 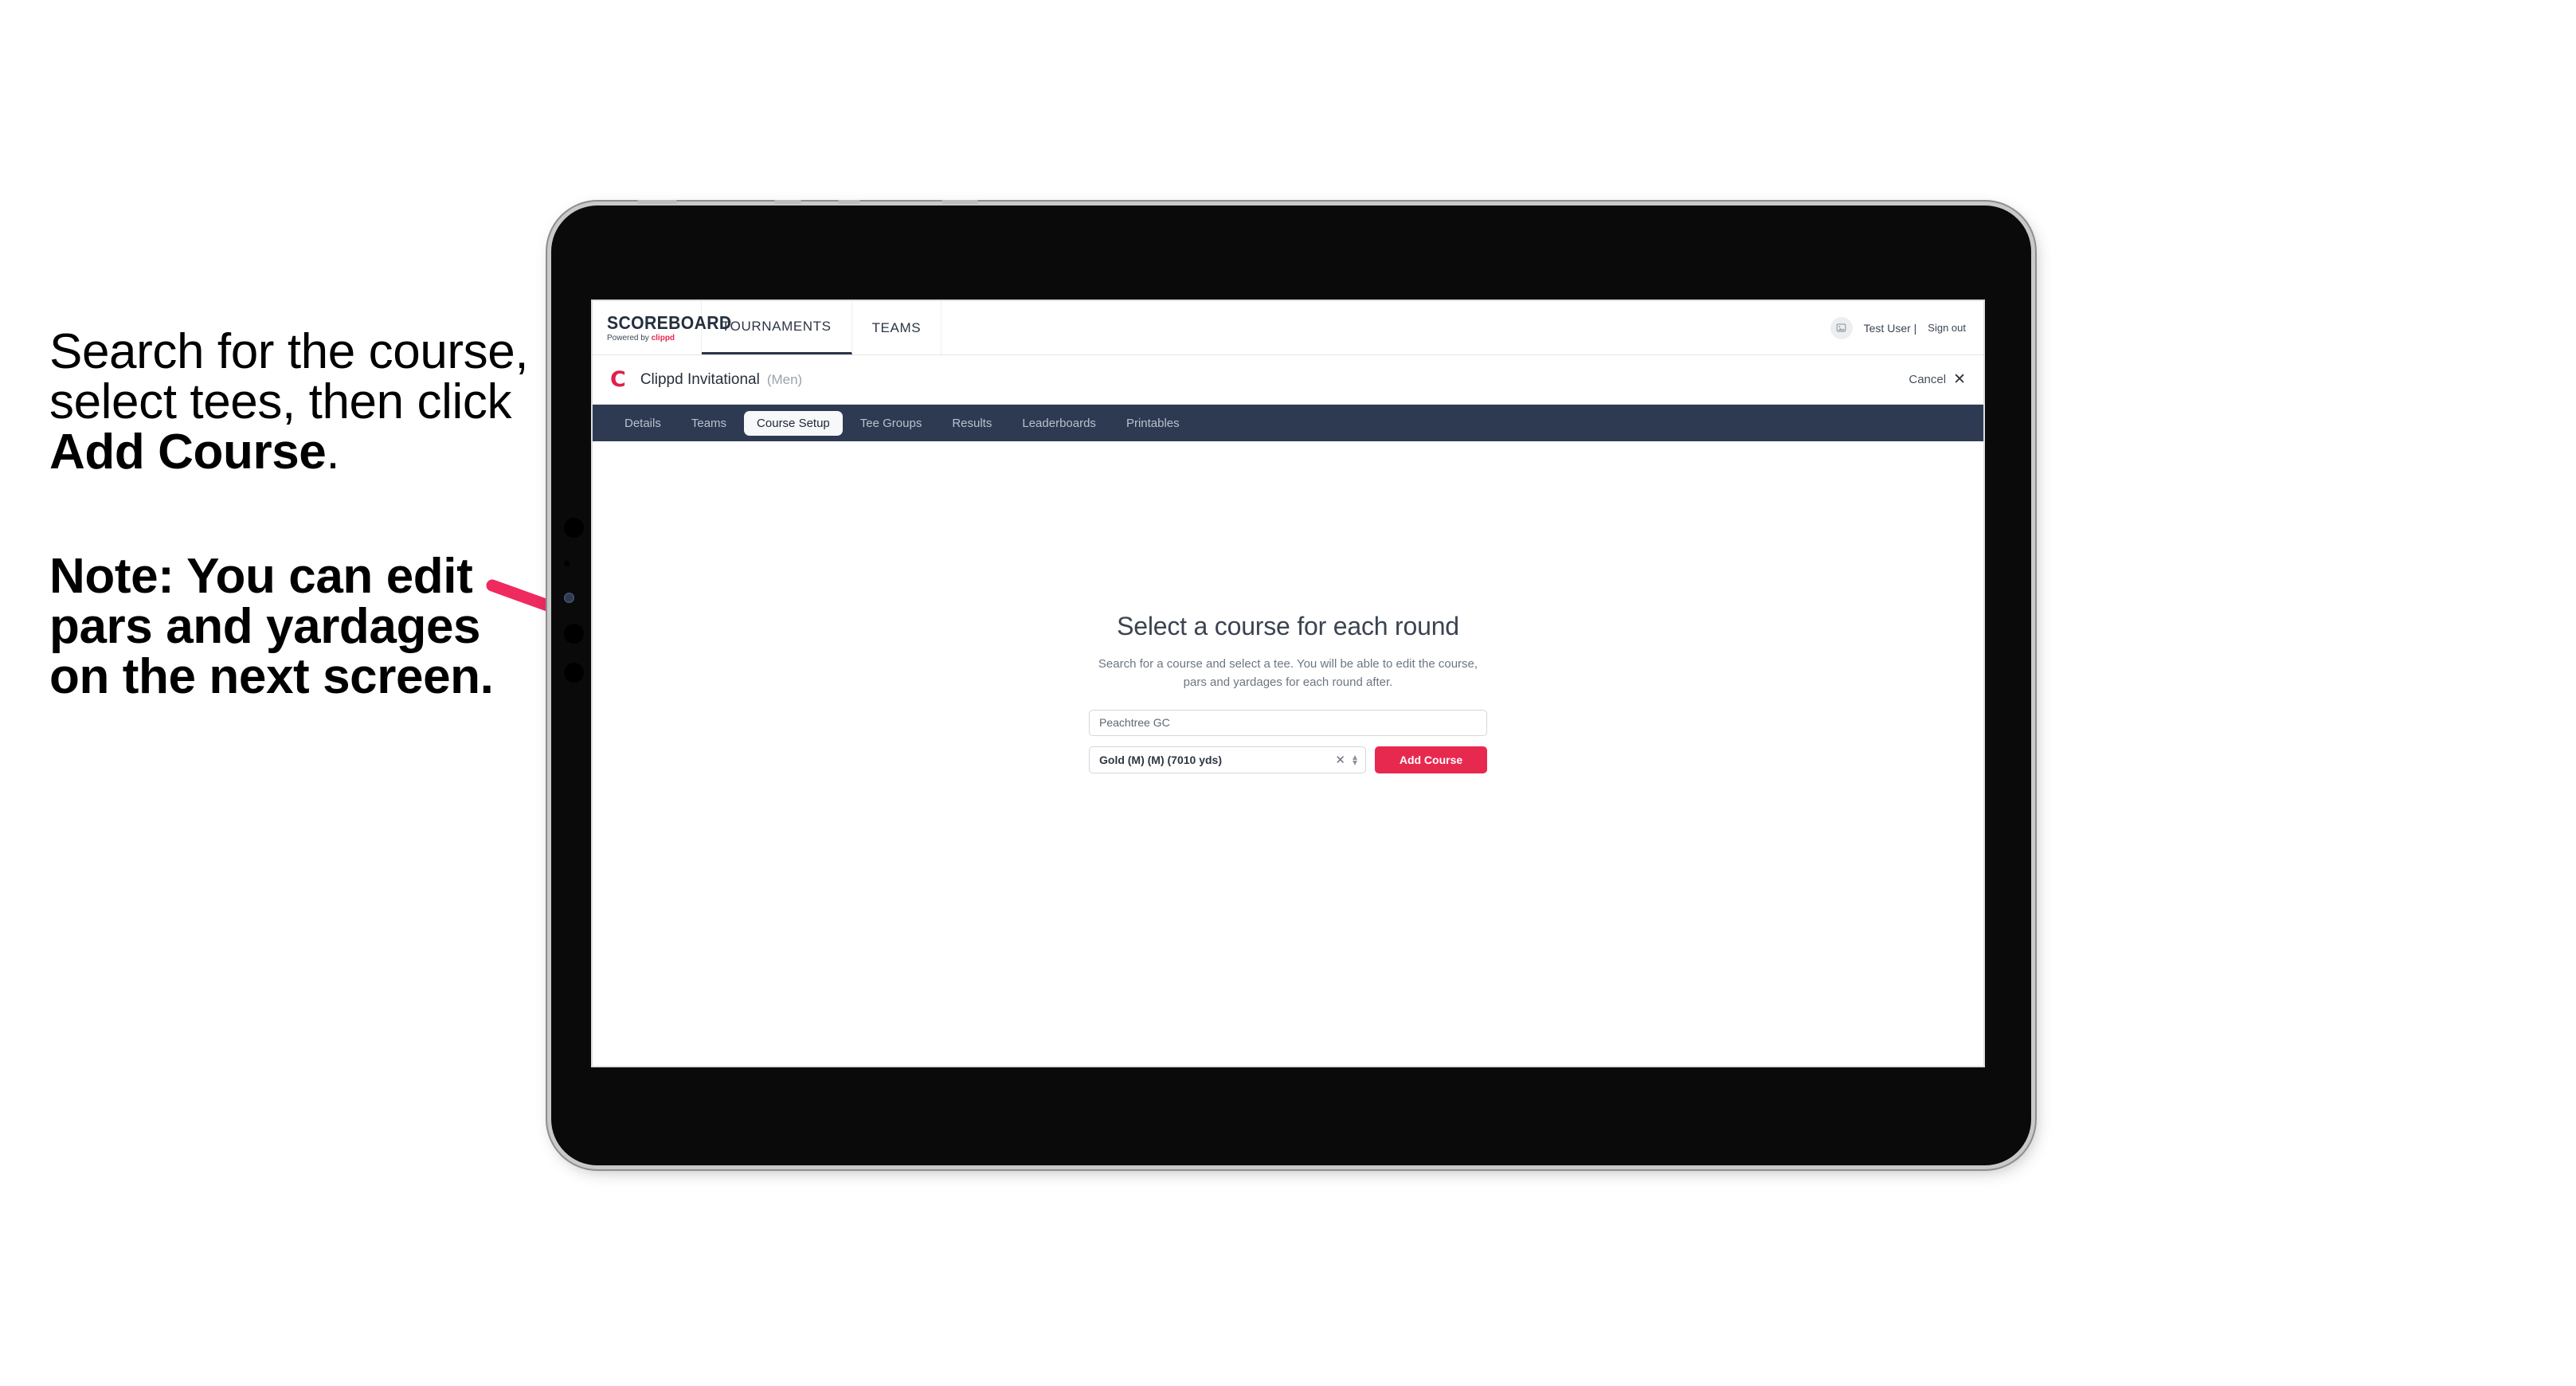 I want to click on scoreboard-logo: SCOREBOARD Powered by clippd, so click(x=662, y=327).